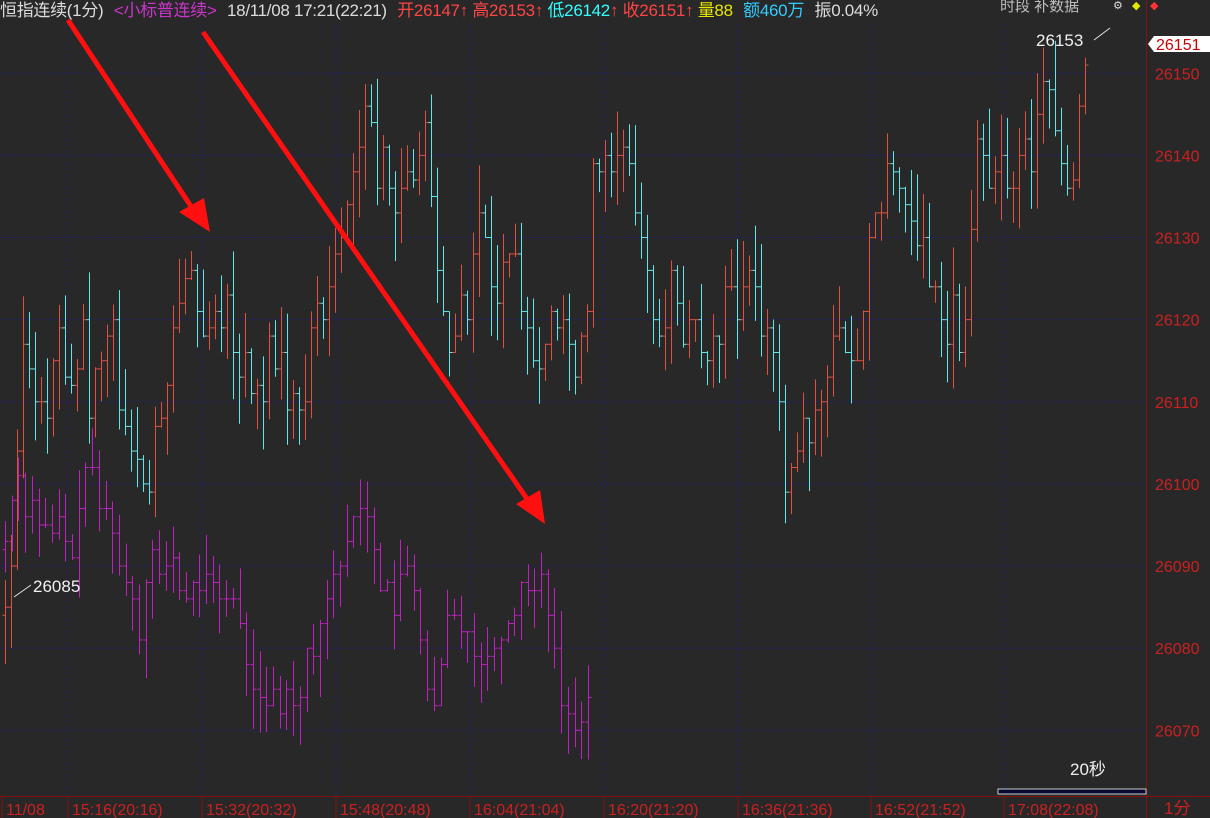 The width and height of the screenshot is (1210, 818). Describe the element at coordinates (1177, 808) in the screenshot. I see `period-button: 1分` at that location.